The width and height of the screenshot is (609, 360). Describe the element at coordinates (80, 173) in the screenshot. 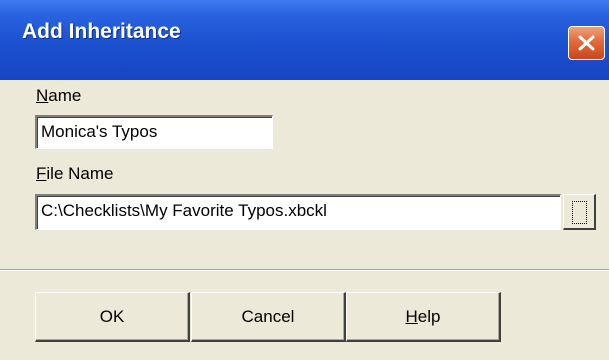

I see `file-name-label-rest: ile Name` at that location.